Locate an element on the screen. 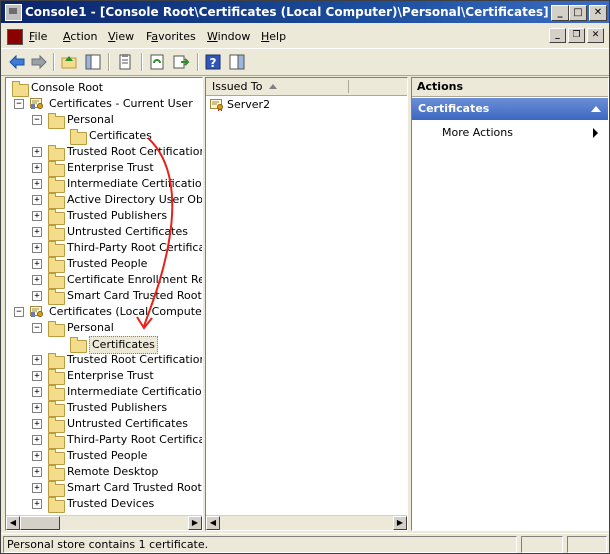 This screenshot has height=554, width=610. menu-help: Help is located at coordinates (273, 36).